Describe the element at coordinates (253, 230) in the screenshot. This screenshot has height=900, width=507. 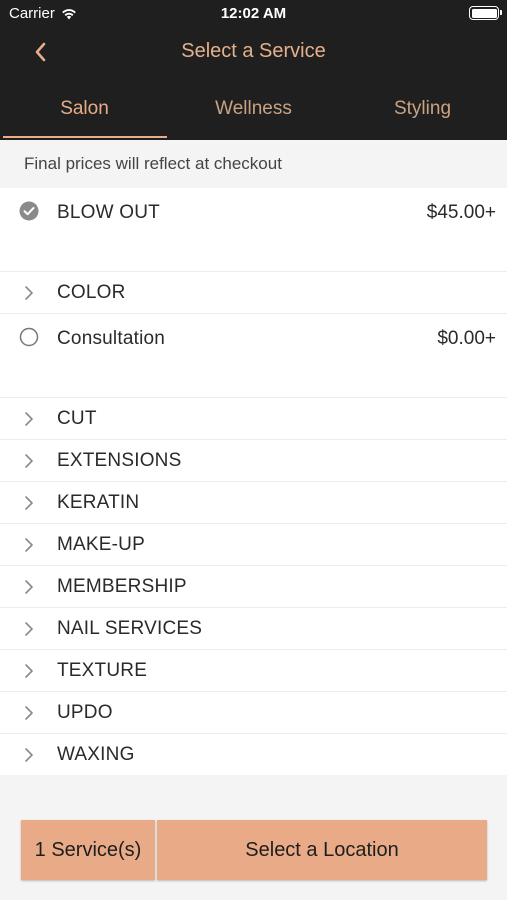
I see `service-item-blow-out: BLOW OUT $45.00+` at that location.